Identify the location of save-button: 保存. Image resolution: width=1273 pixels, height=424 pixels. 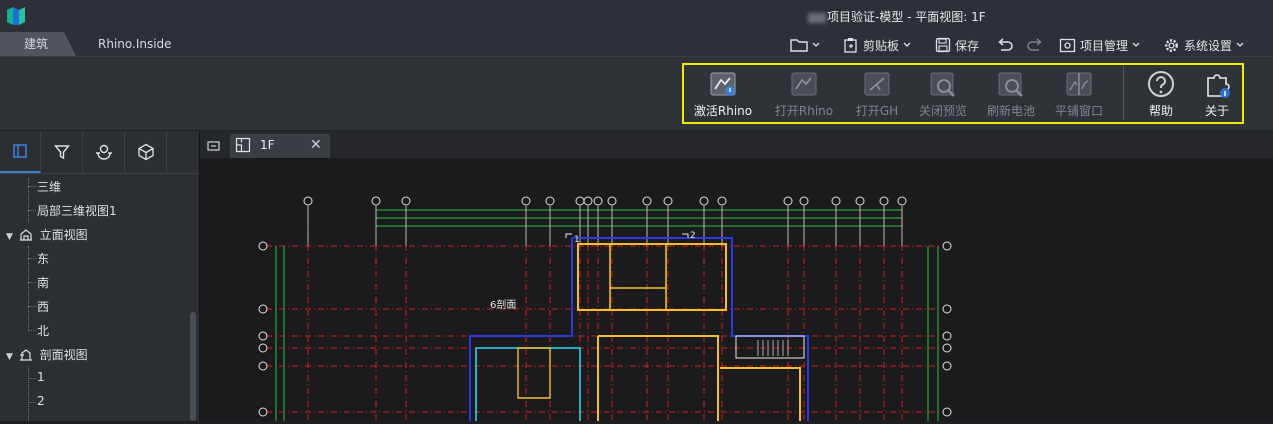
(957, 45).